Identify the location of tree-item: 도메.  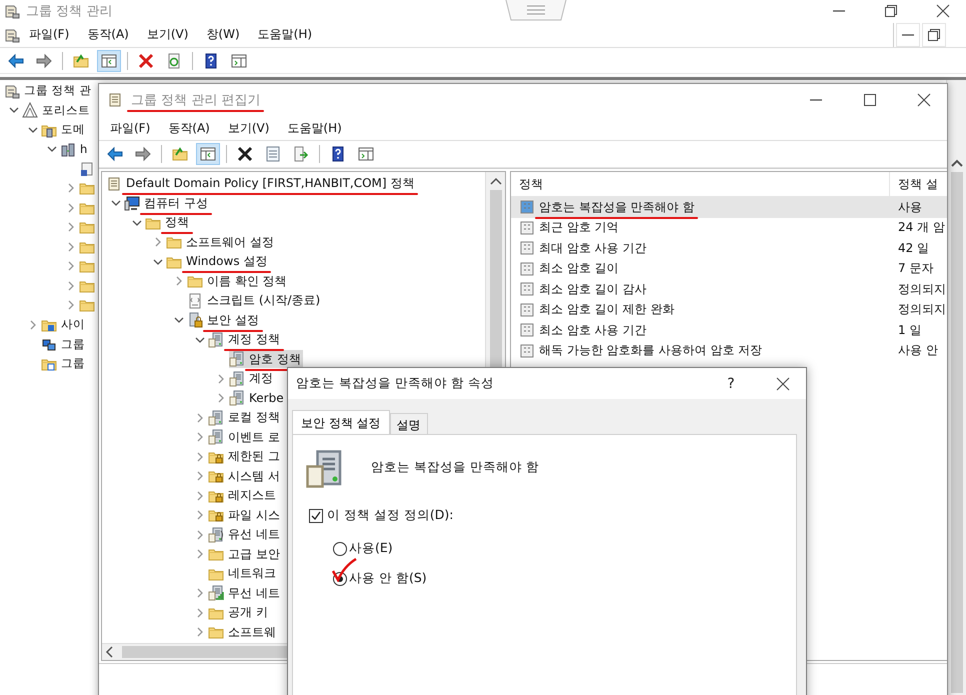
(64, 129).